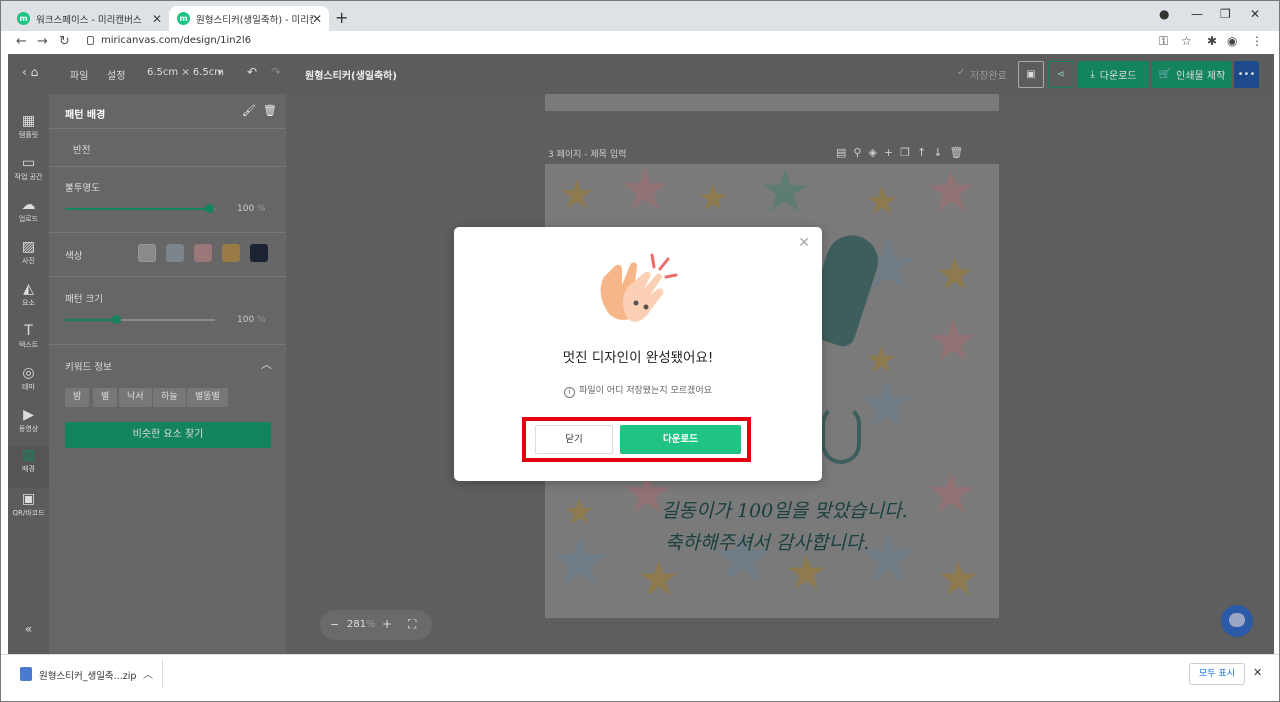 This screenshot has width=1280, height=702. Describe the element at coordinates (638, 390) in the screenshot. I see `file-location-help-link: i 파일이 어디 저장됐는지 모르겠어요` at that location.